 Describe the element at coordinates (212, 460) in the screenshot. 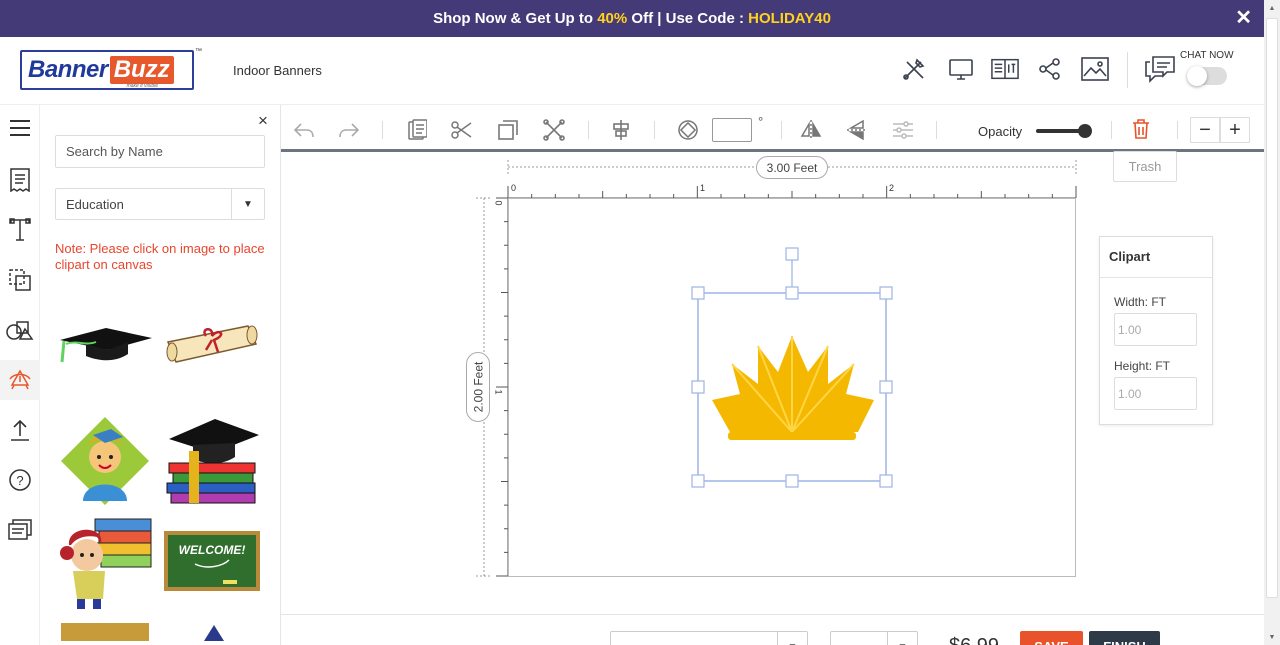

I see `clipart-books-cap` at that location.